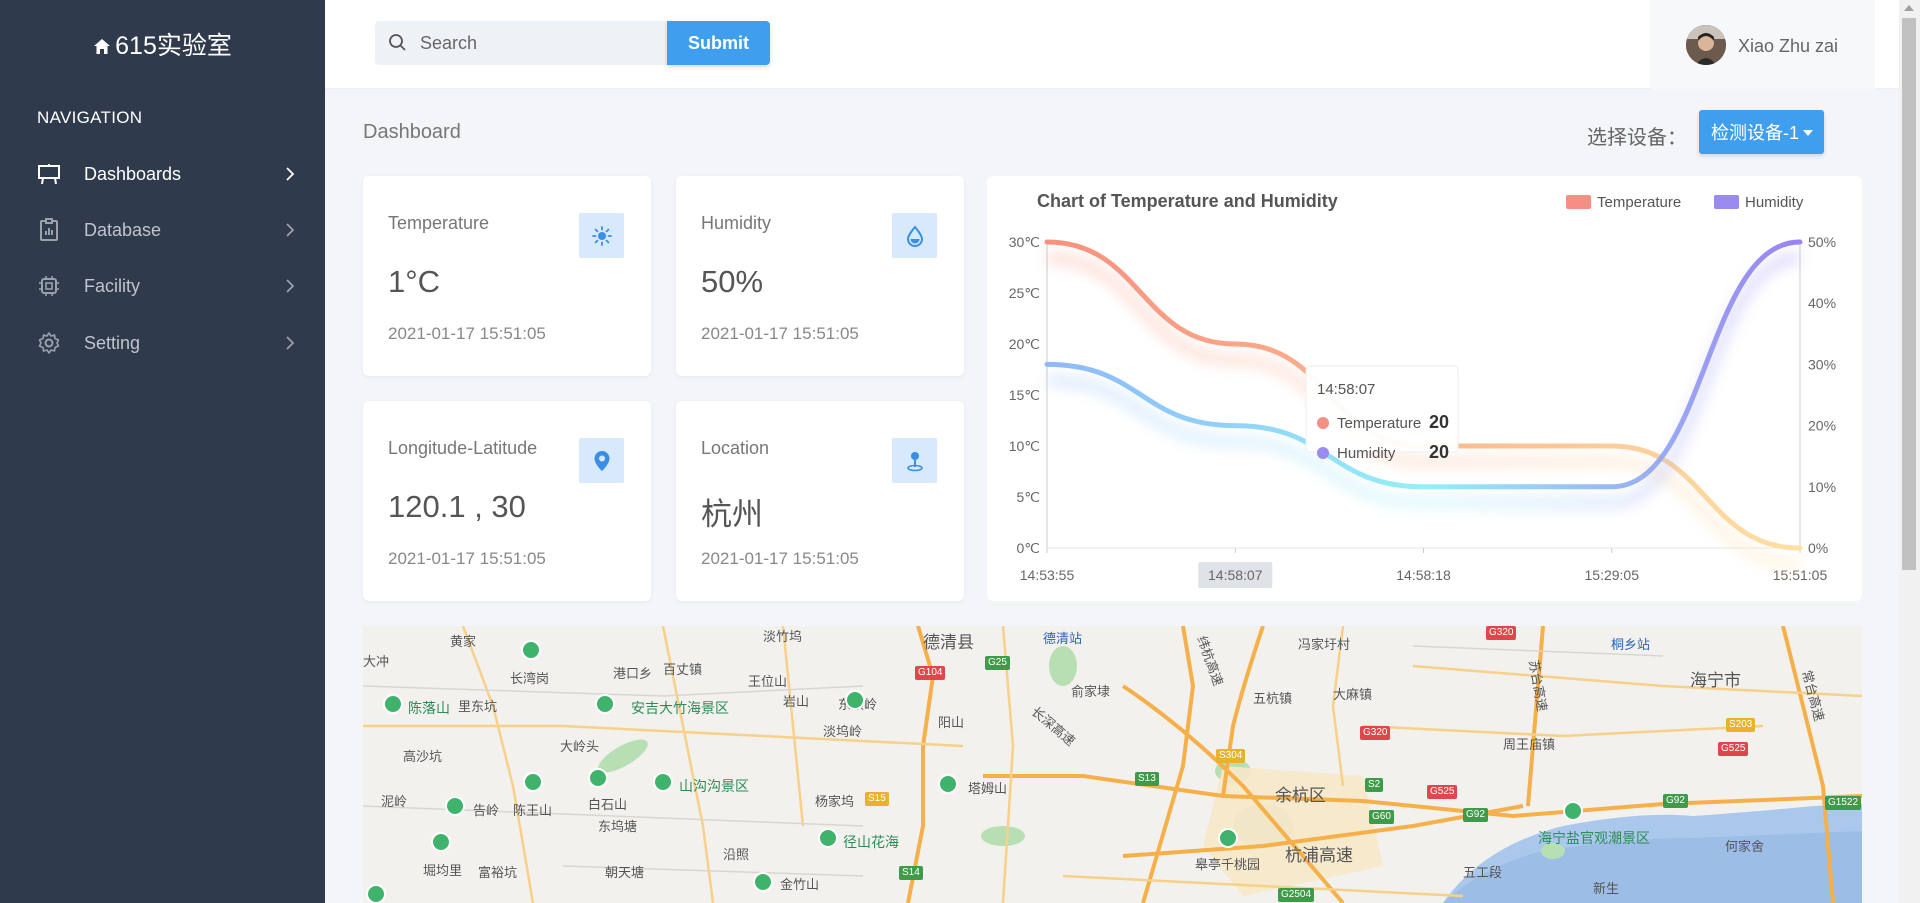 The height and width of the screenshot is (903, 1920). I want to click on highway-shield: S14, so click(911, 873).